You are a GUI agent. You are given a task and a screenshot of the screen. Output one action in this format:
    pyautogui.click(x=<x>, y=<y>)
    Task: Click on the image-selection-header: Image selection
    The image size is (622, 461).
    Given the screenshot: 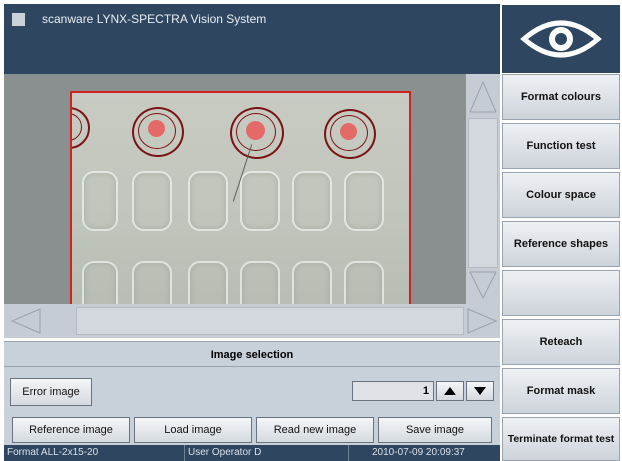 What is the action you would take?
    pyautogui.click(x=252, y=354)
    